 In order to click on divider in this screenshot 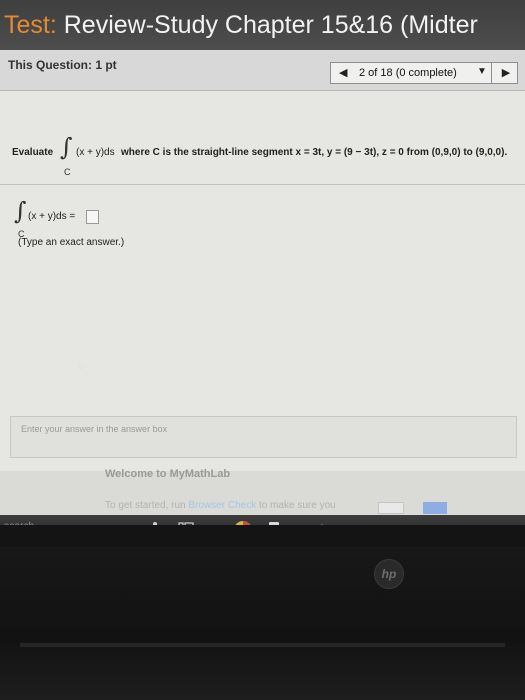, I will do `click(262, 184)`.